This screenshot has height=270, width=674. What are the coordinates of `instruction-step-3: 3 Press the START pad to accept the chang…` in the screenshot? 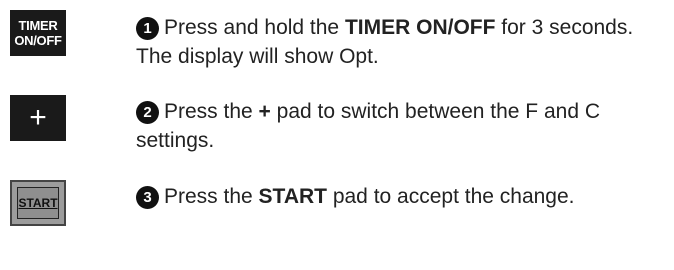 It's located at (401, 196).